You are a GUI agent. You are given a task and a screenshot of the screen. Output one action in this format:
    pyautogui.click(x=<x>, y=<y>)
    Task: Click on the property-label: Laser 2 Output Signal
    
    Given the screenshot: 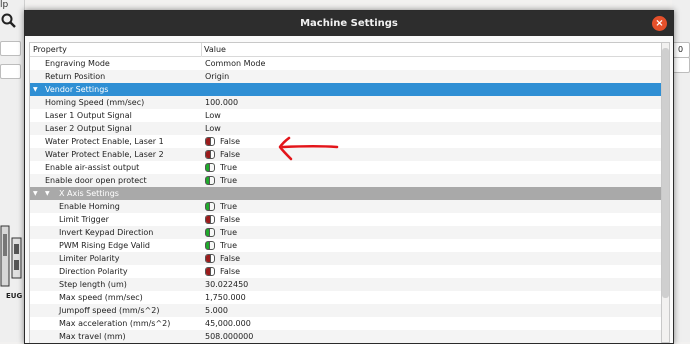 What is the action you would take?
    pyautogui.click(x=88, y=128)
    